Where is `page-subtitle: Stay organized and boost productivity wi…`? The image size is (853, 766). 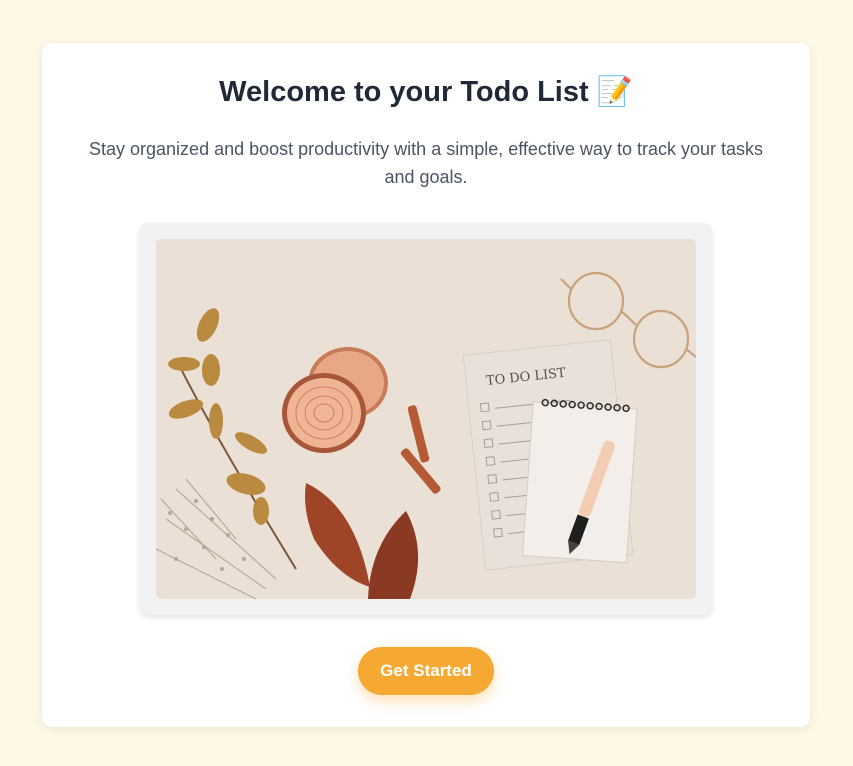 page-subtitle: Stay organized and boost productivity wi… is located at coordinates (426, 163).